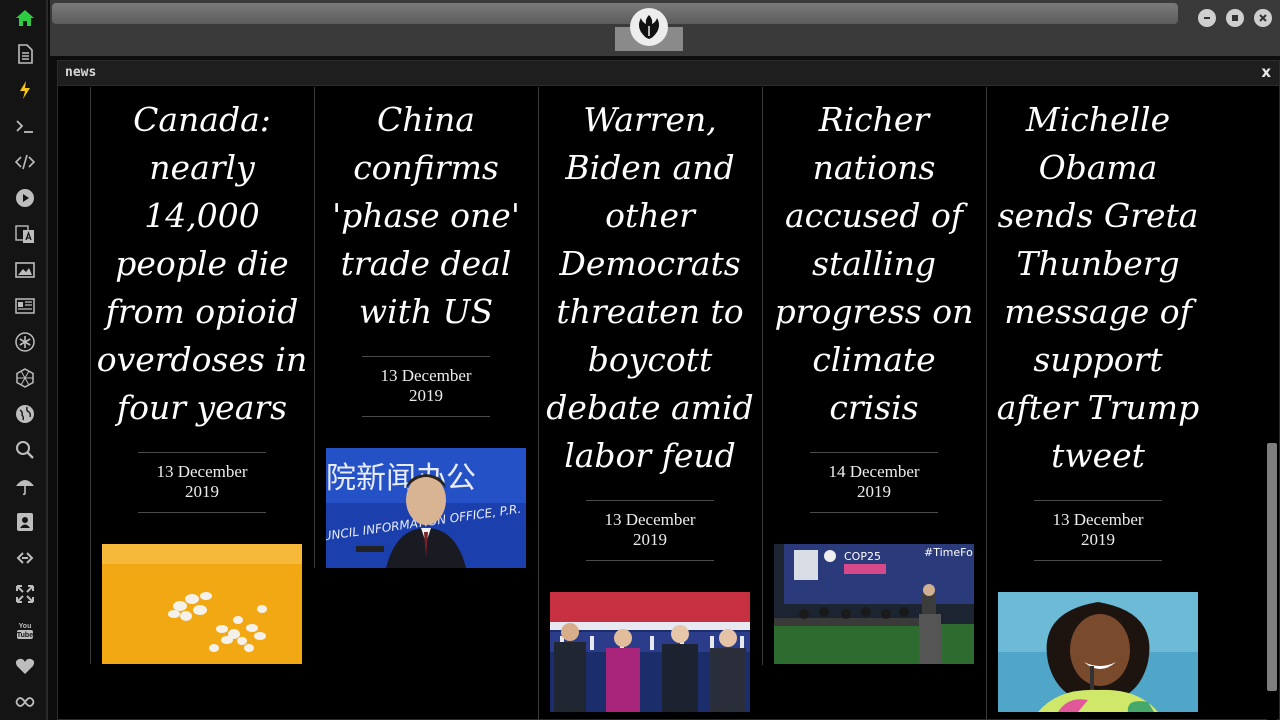 The image size is (1280, 720). Describe the element at coordinates (25, 626) in the screenshot. I see `svg-text: You` at that location.